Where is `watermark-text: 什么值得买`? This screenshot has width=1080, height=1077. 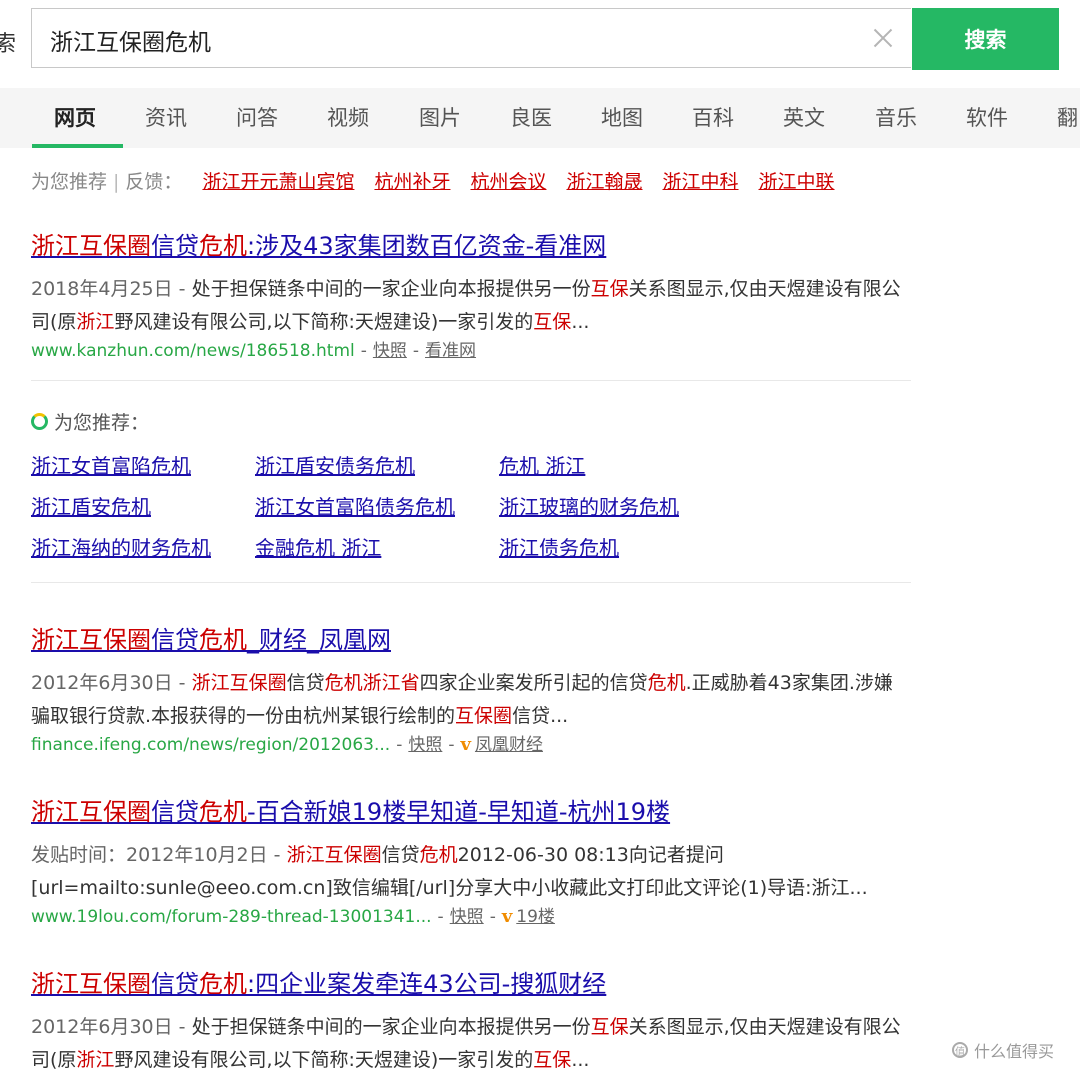 watermark-text: 什么值得买 is located at coordinates (1014, 1051).